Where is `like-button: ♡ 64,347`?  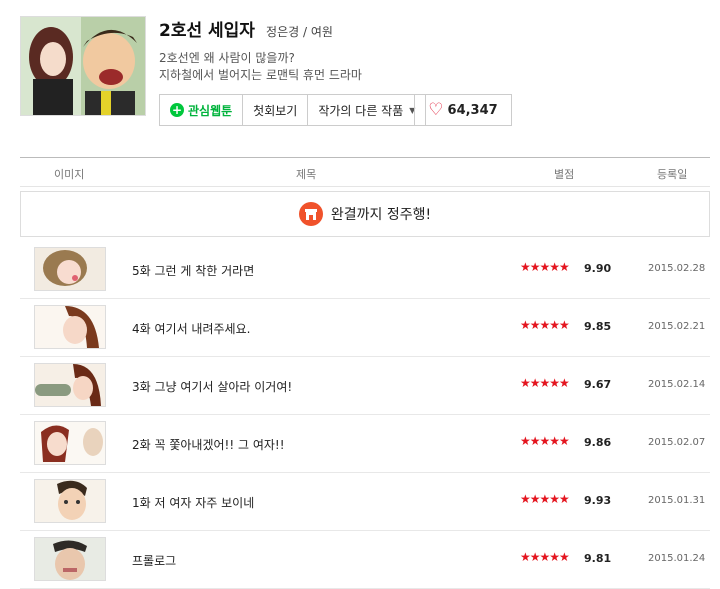
like-button: ♡ 64,347 is located at coordinates (463, 110).